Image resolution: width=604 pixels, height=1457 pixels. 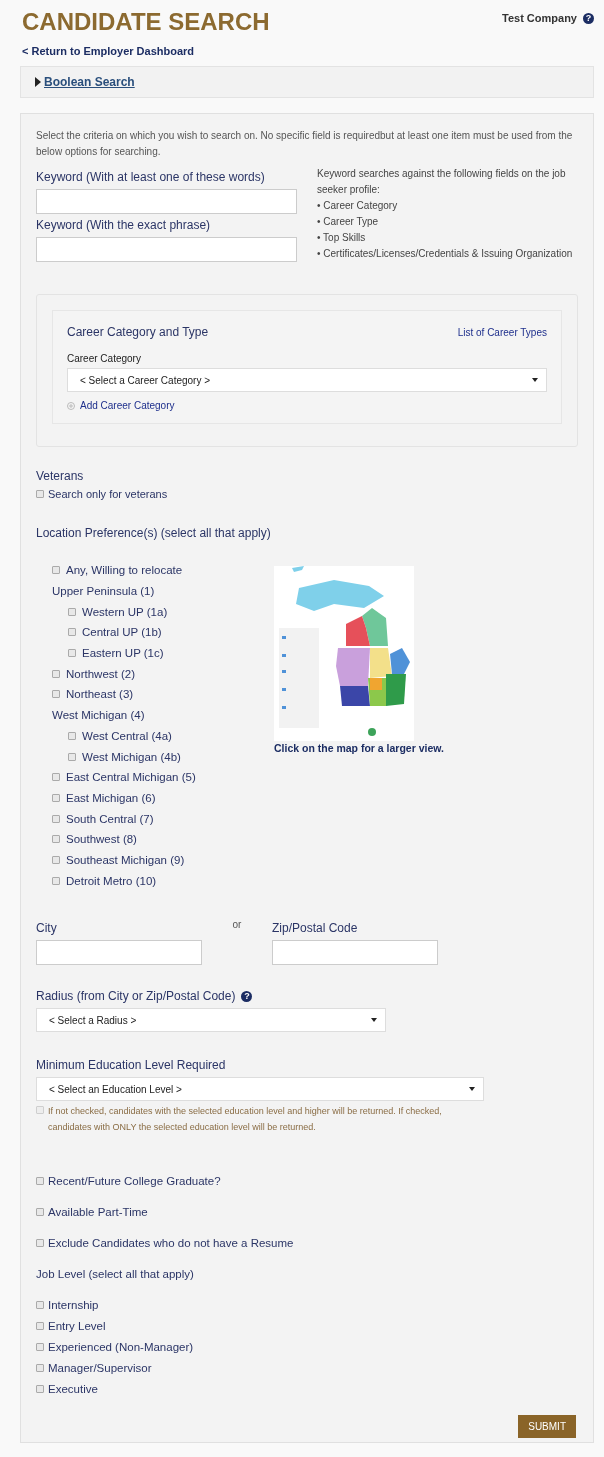 What do you see at coordinates (98, 715) in the screenshot?
I see `group-label: West Michigan (4)` at bounding box center [98, 715].